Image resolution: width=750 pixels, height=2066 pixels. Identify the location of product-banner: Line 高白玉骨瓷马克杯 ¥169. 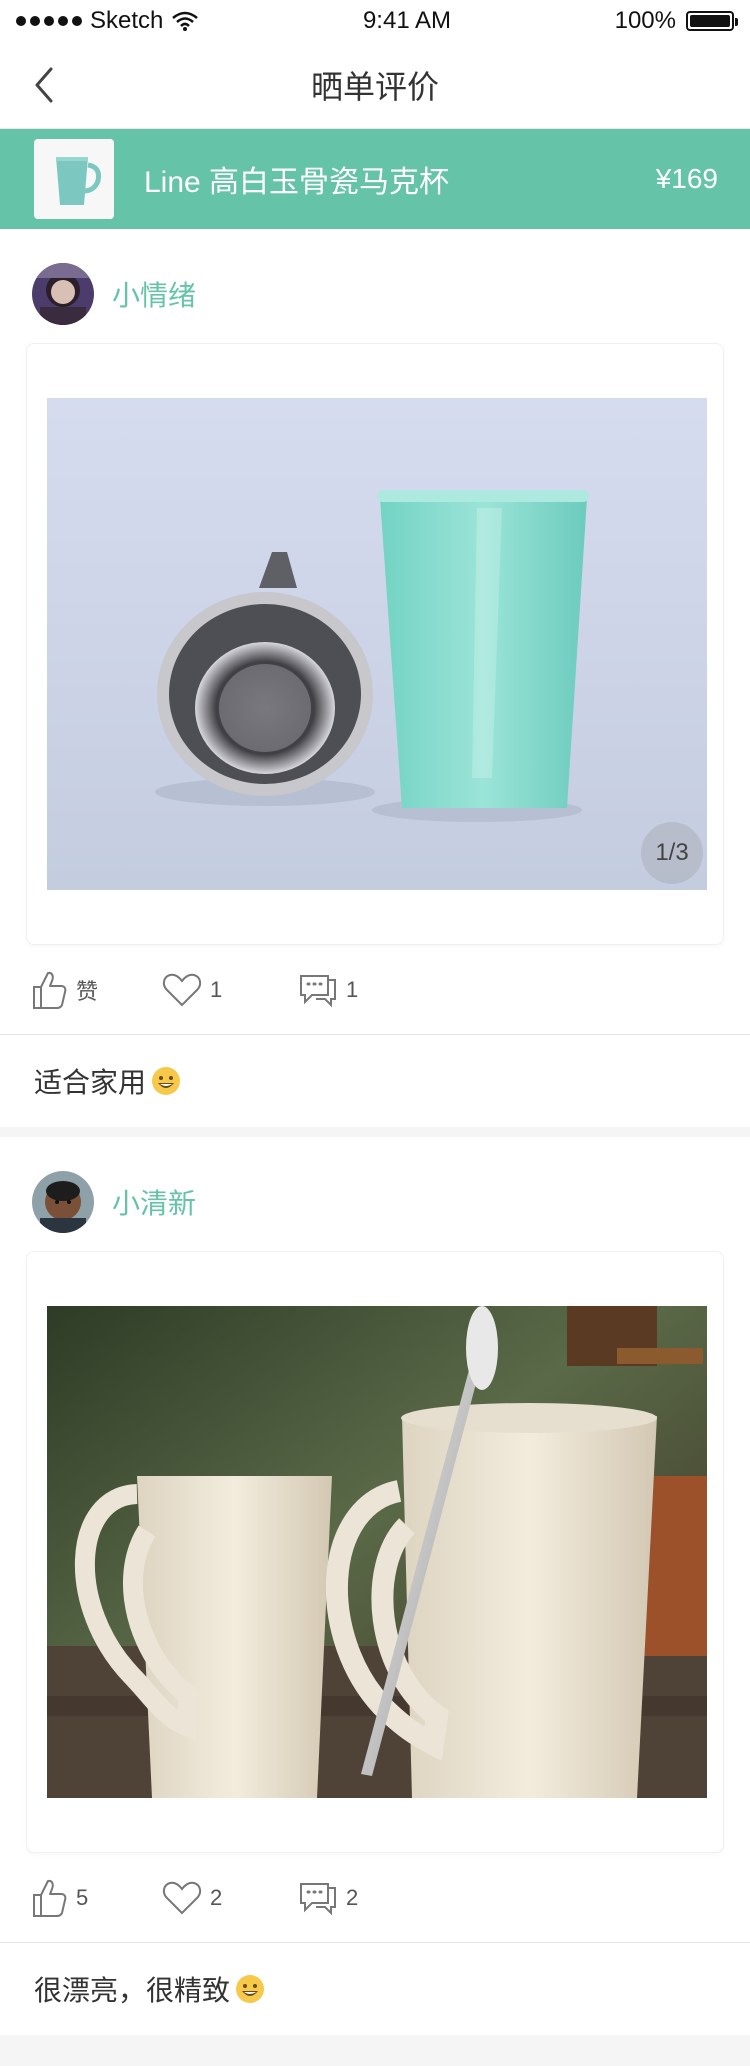
(375, 179).